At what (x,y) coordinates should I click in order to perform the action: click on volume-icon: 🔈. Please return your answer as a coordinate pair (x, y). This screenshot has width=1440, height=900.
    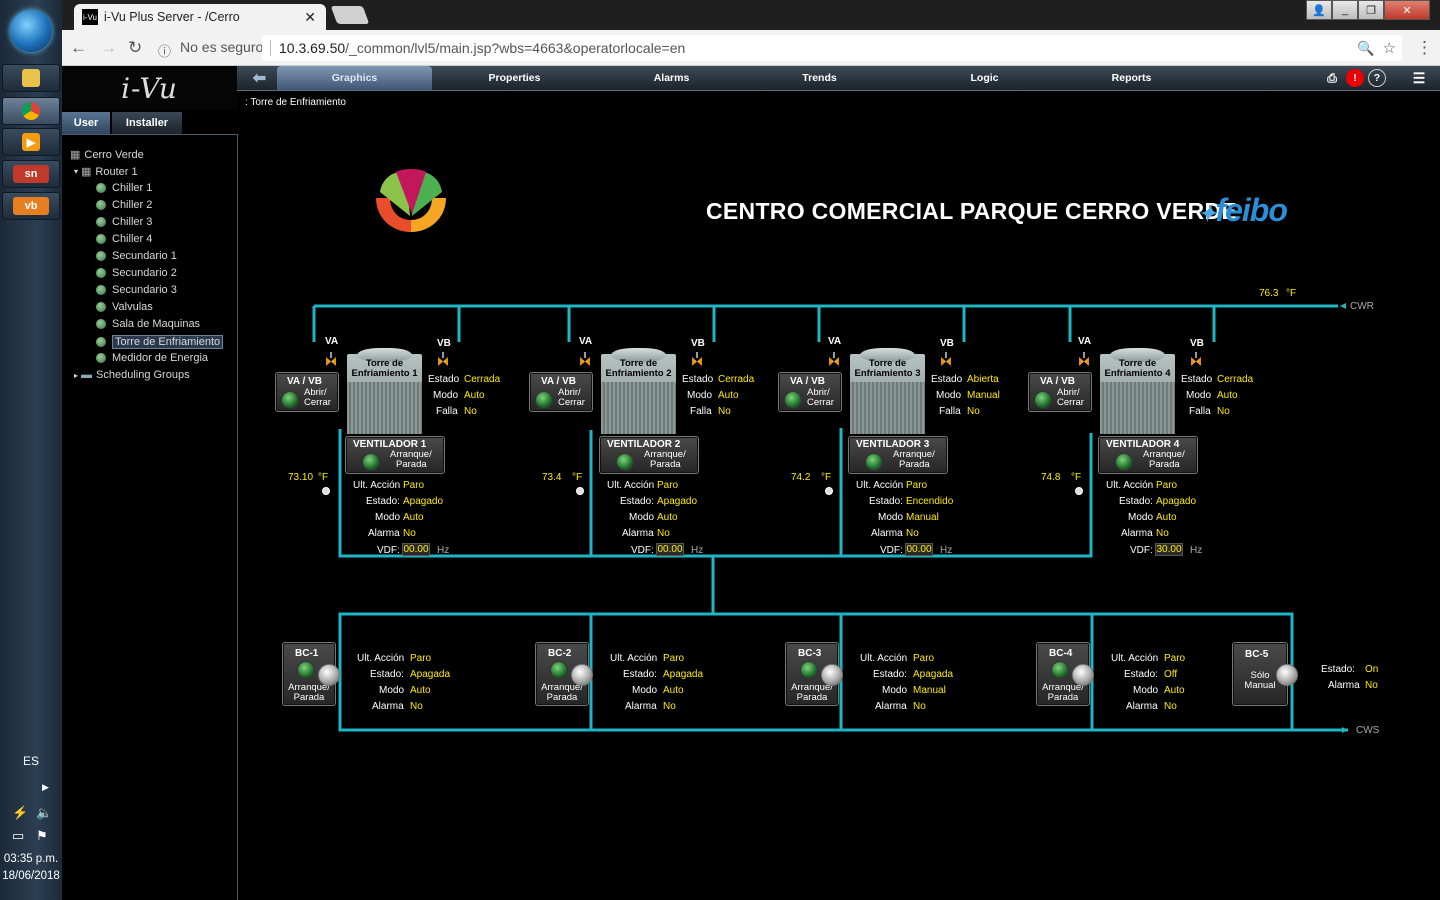
    Looking at the image, I should click on (44, 813).